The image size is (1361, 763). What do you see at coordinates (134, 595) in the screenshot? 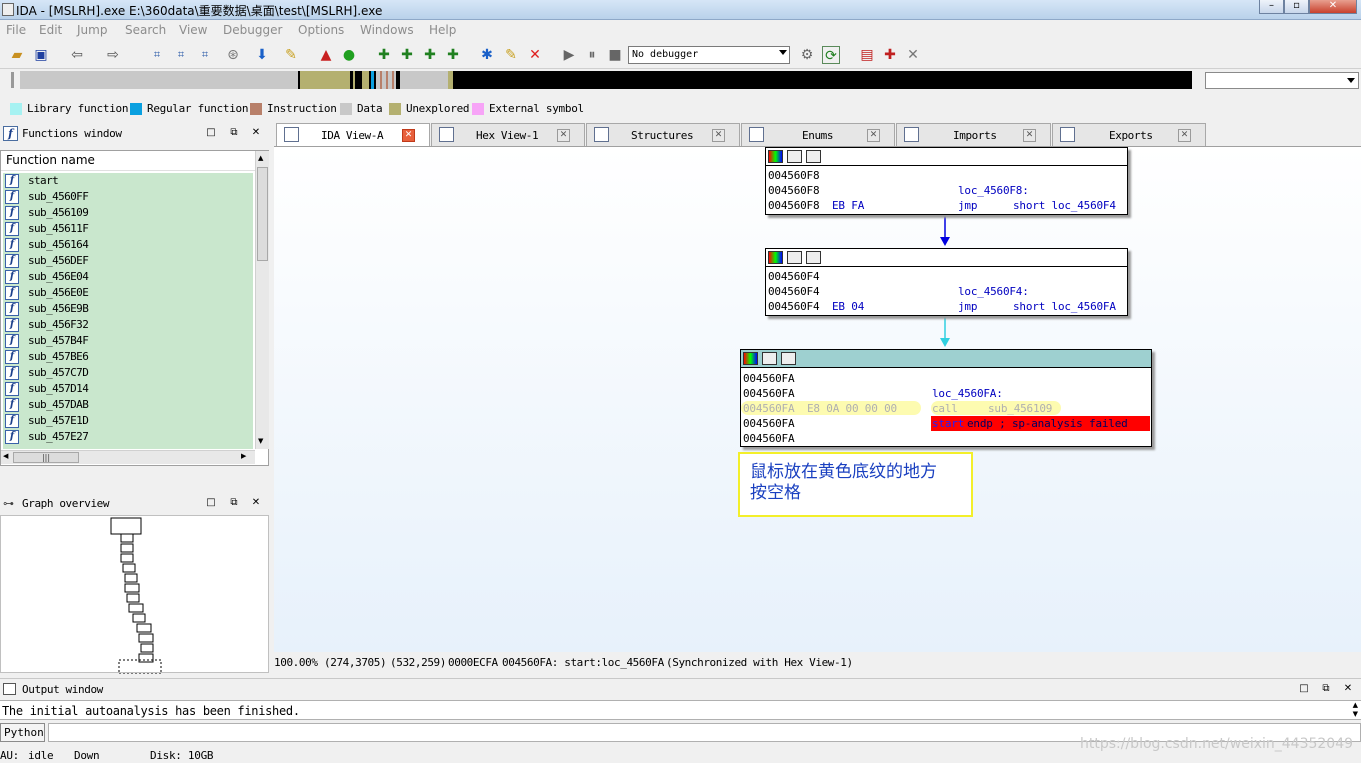
I see `graph-overview` at bounding box center [134, 595].